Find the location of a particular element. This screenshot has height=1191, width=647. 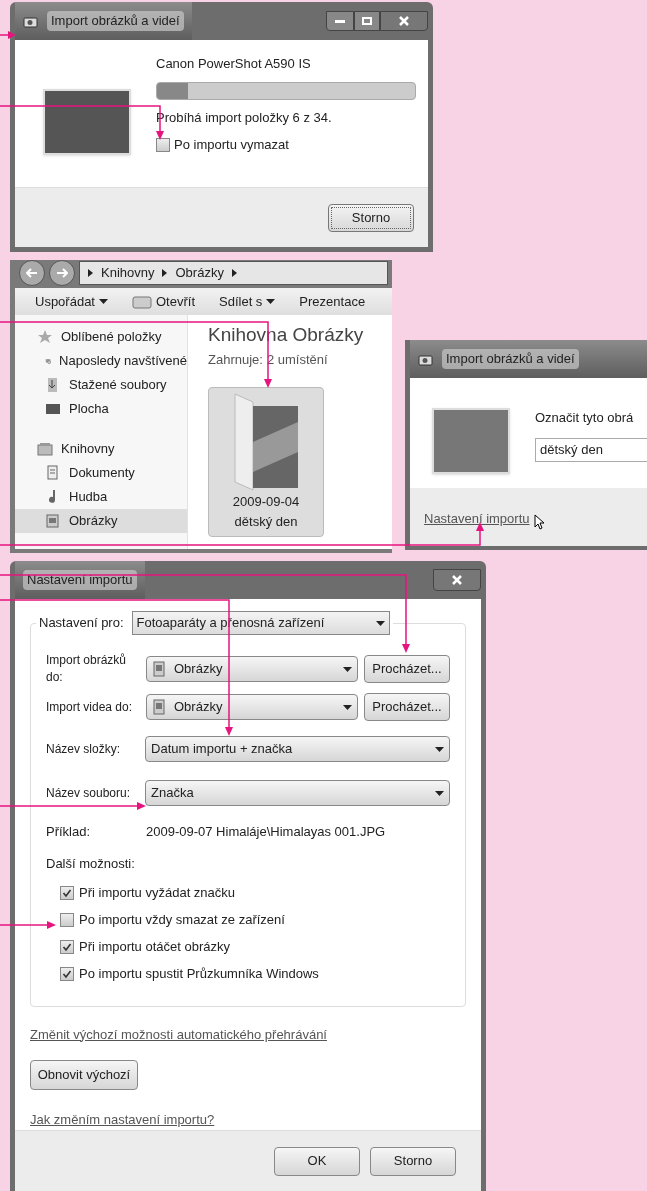

sidebar-item: Naposledy navštívené is located at coordinates (101, 361).